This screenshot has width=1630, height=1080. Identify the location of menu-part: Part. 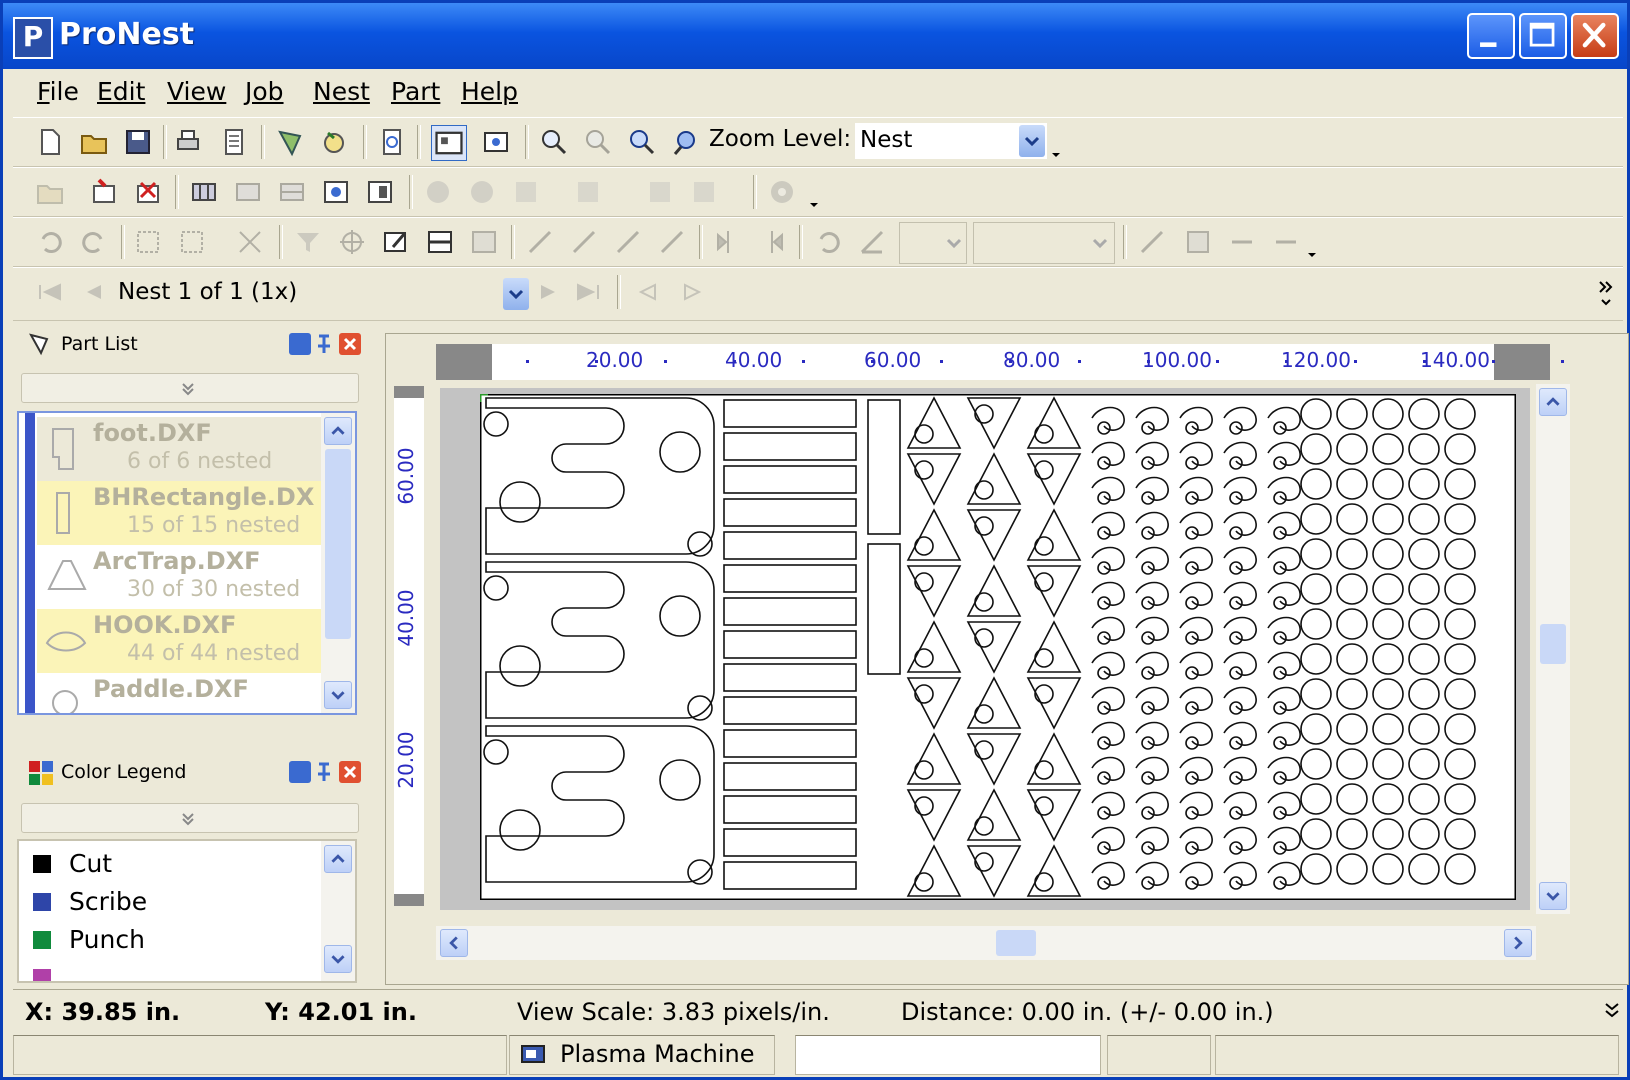
(415, 91).